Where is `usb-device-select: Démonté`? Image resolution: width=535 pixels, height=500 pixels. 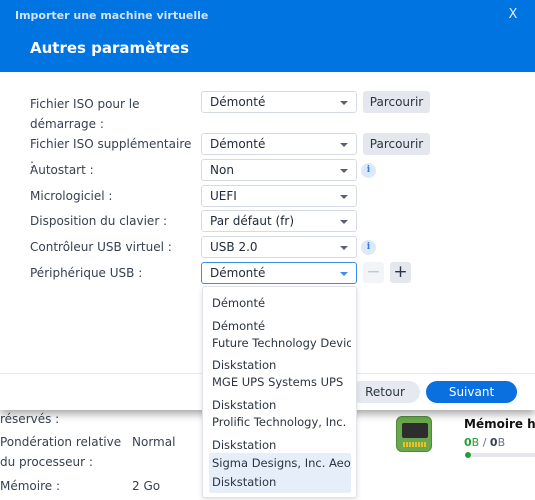
usb-device-select: Démonté is located at coordinates (279, 273).